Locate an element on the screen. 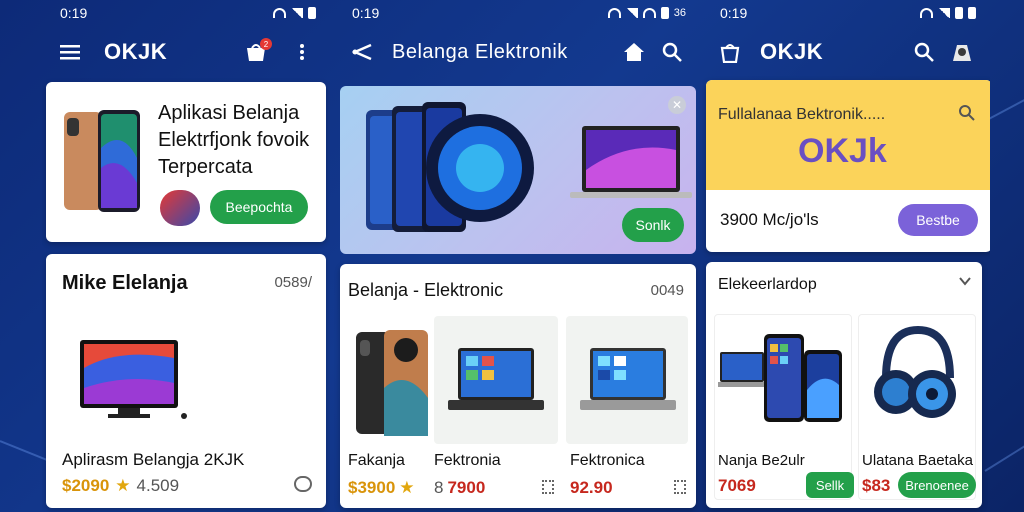 Image resolution: width=1024 pixels, height=512 pixels. product-price-row: $3900 ★ is located at coordinates (381, 488).